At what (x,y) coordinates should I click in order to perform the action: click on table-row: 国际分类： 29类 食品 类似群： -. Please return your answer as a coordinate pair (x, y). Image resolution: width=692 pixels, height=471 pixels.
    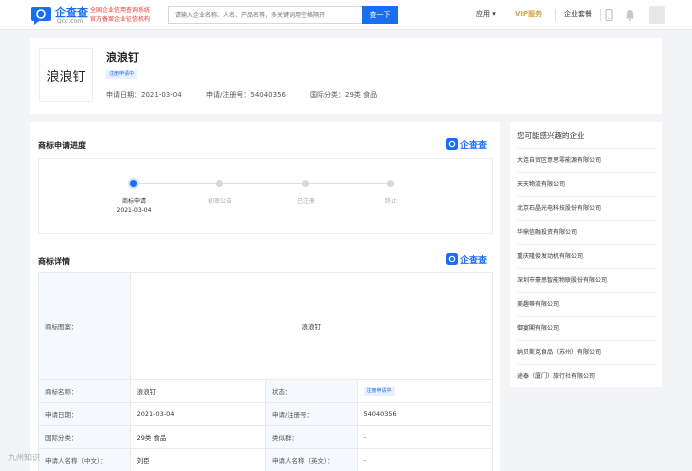
    Looking at the image, I should click on (266, 437).